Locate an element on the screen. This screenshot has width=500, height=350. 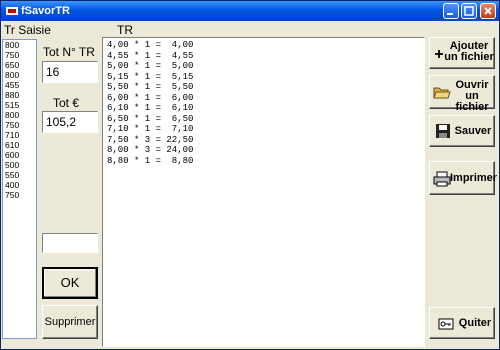
tr-list-item: 8,80 * 1 = 8,80 is located at coordinates (263, 161).